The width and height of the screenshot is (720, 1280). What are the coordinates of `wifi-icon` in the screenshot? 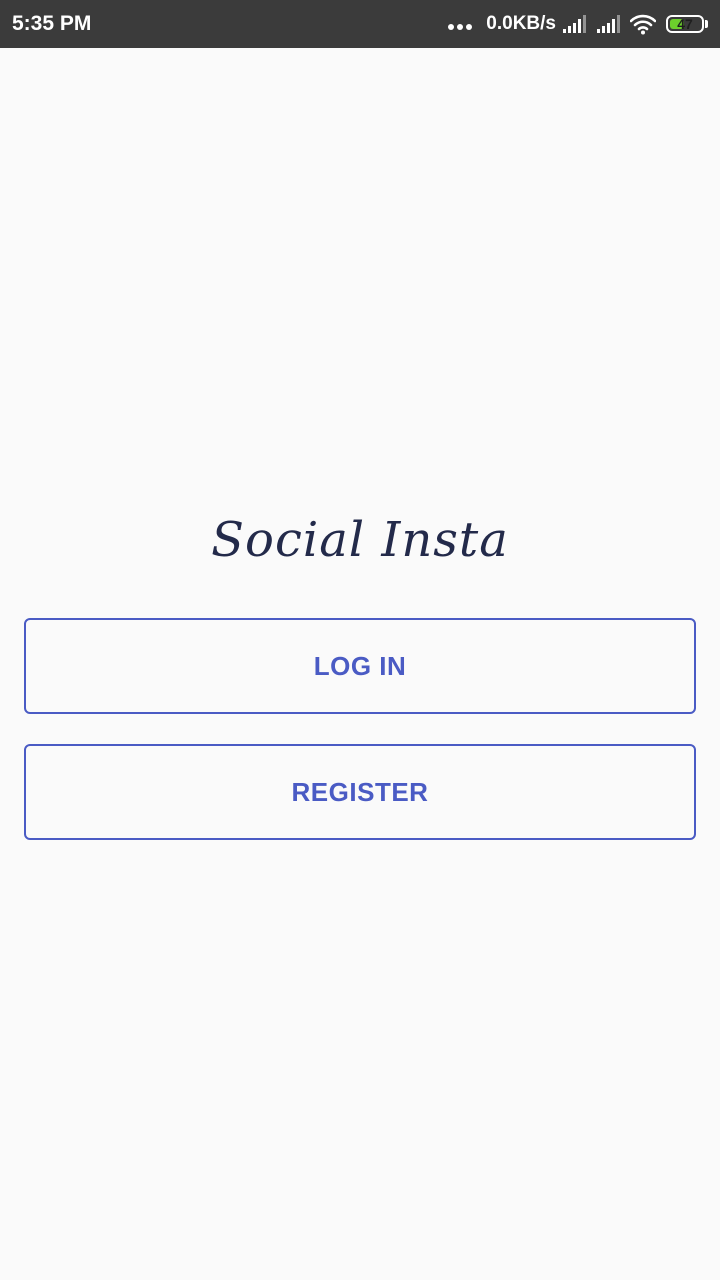 It's located at (643, 24).